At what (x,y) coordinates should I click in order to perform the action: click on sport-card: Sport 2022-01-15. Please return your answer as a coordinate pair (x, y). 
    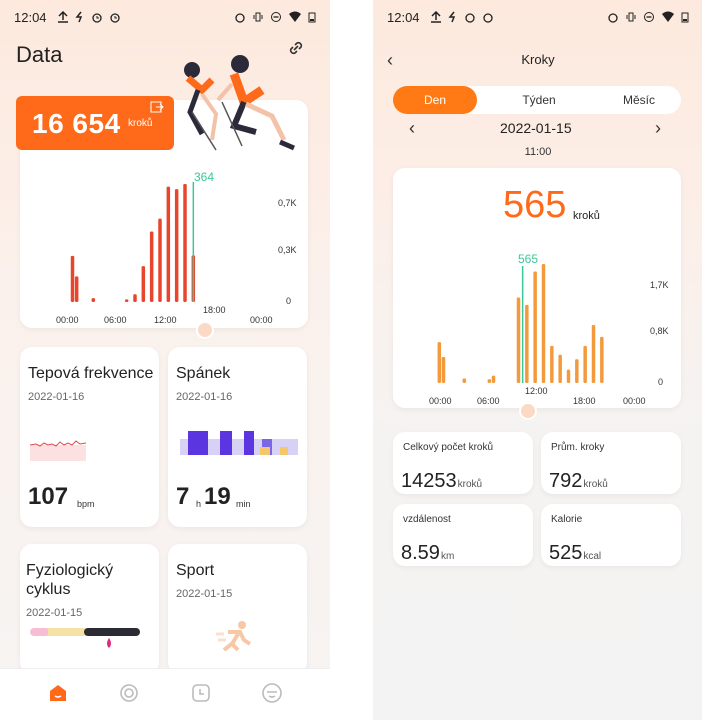
    Looking at the image, I should click on (237, 609).